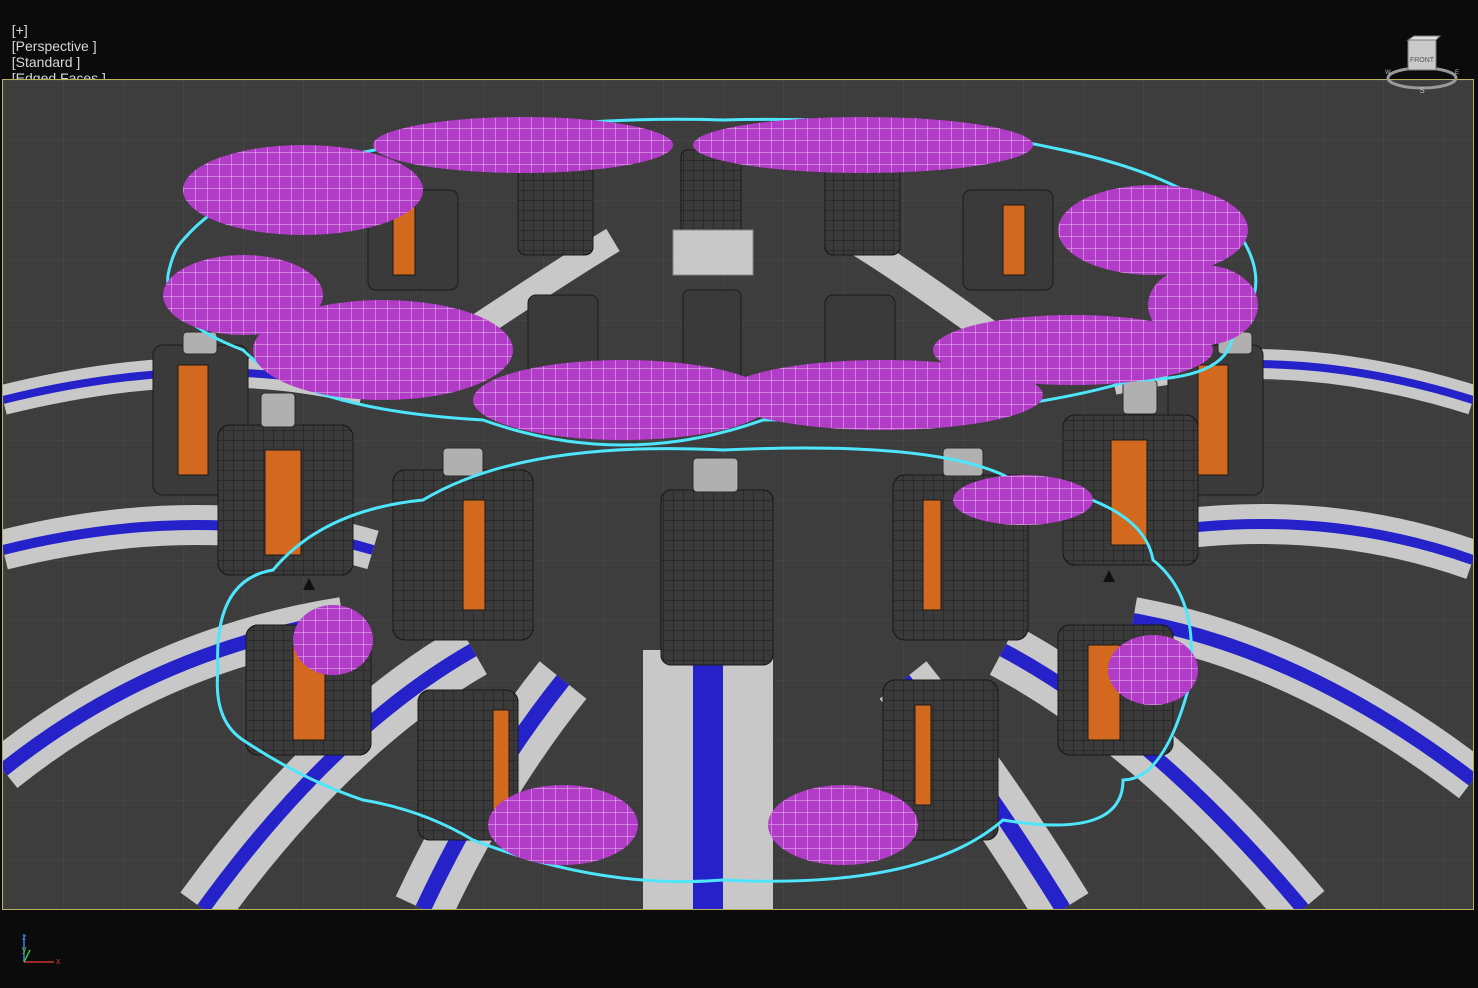 The height and width of the screenshot is (988, 1478). I want to click on axis-y-label: y, so click(24, 949).